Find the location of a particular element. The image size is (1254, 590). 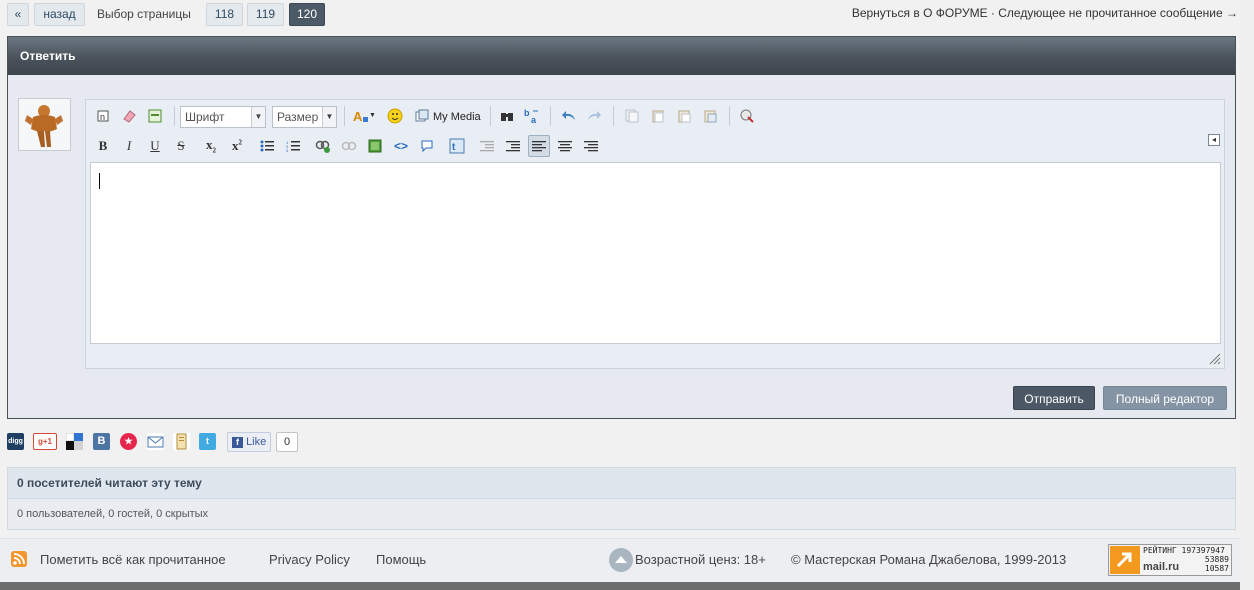

remove-format-icon: n is located at coordinates (103, 116).